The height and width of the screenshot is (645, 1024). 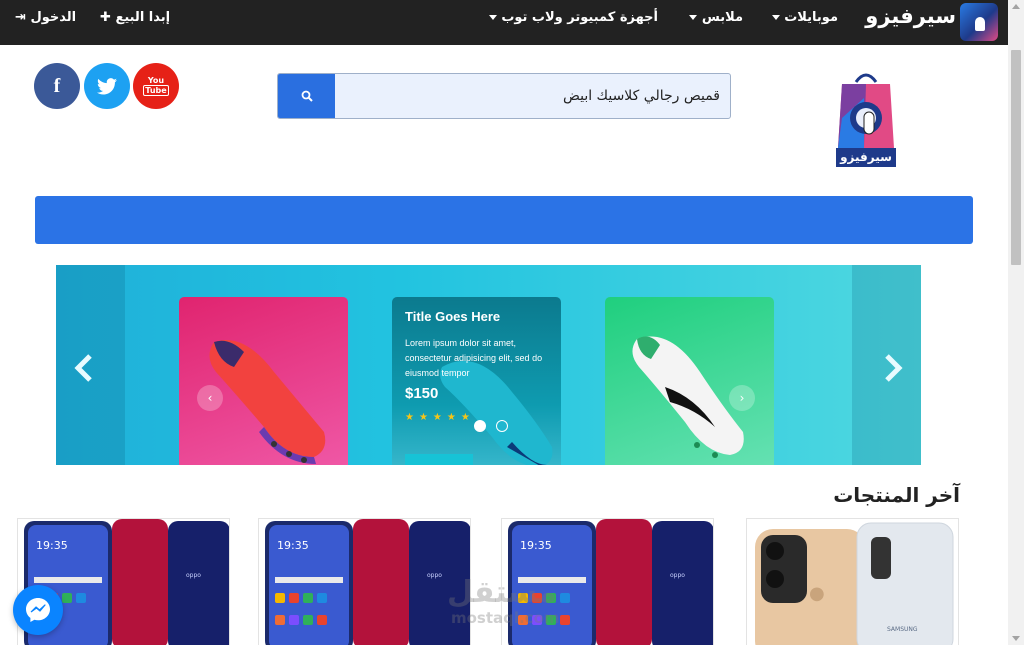 I want to click on search-button, so click(x=306, y=96).